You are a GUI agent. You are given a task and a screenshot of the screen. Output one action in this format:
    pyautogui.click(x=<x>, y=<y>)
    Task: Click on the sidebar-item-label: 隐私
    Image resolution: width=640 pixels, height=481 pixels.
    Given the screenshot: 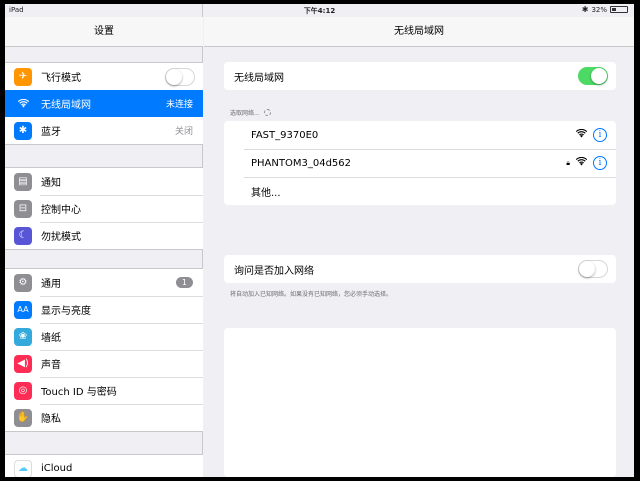 What is the action you would take?
    pyautogui.click(x=51, y=419)
    